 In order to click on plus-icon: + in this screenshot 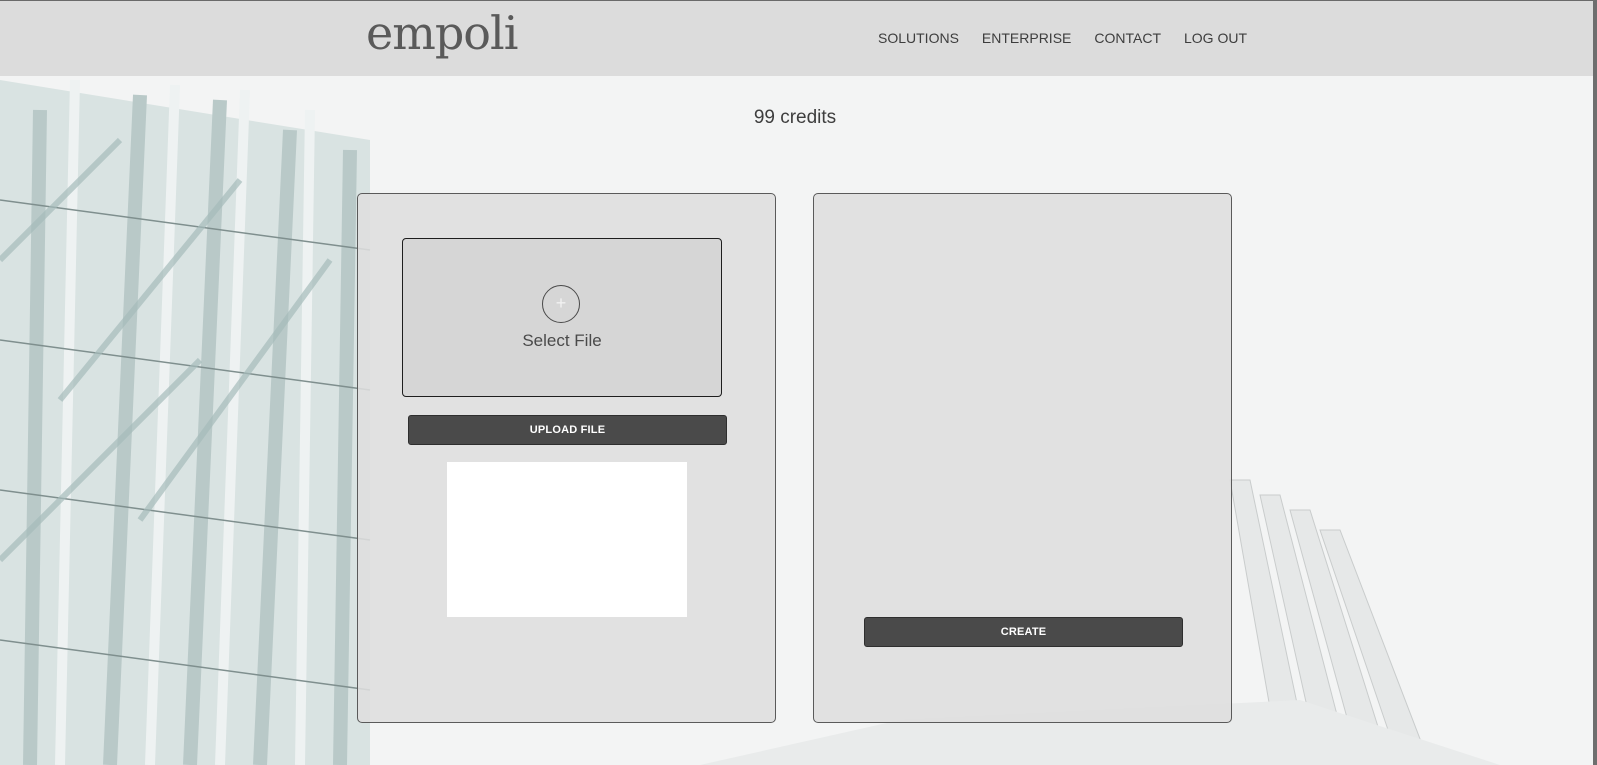, I will do `click(561, 304)`.